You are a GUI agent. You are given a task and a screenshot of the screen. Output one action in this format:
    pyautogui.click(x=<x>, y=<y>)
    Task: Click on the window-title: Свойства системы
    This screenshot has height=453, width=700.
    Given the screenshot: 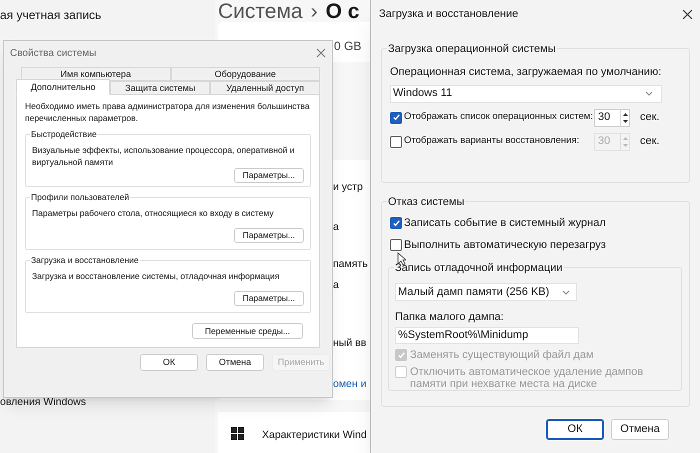 What is the action you would take?
    pyautogui.click(x=53, y=53)
    